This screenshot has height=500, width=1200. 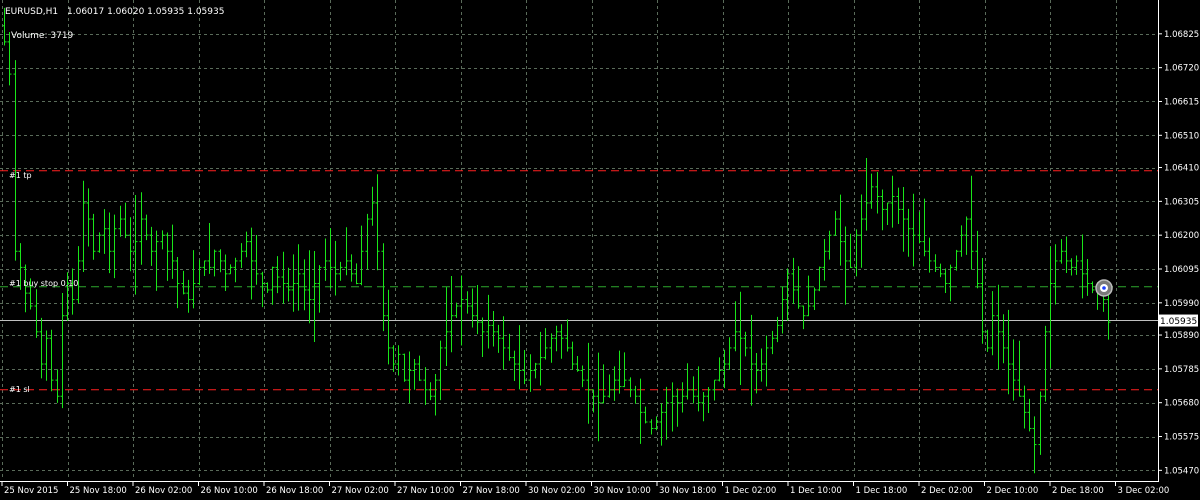 What do you see at coordinates (229, 491) in the screenshot?
I see `time-tick-label: 26 Nov 10:00` at bounding box center [229, 491].